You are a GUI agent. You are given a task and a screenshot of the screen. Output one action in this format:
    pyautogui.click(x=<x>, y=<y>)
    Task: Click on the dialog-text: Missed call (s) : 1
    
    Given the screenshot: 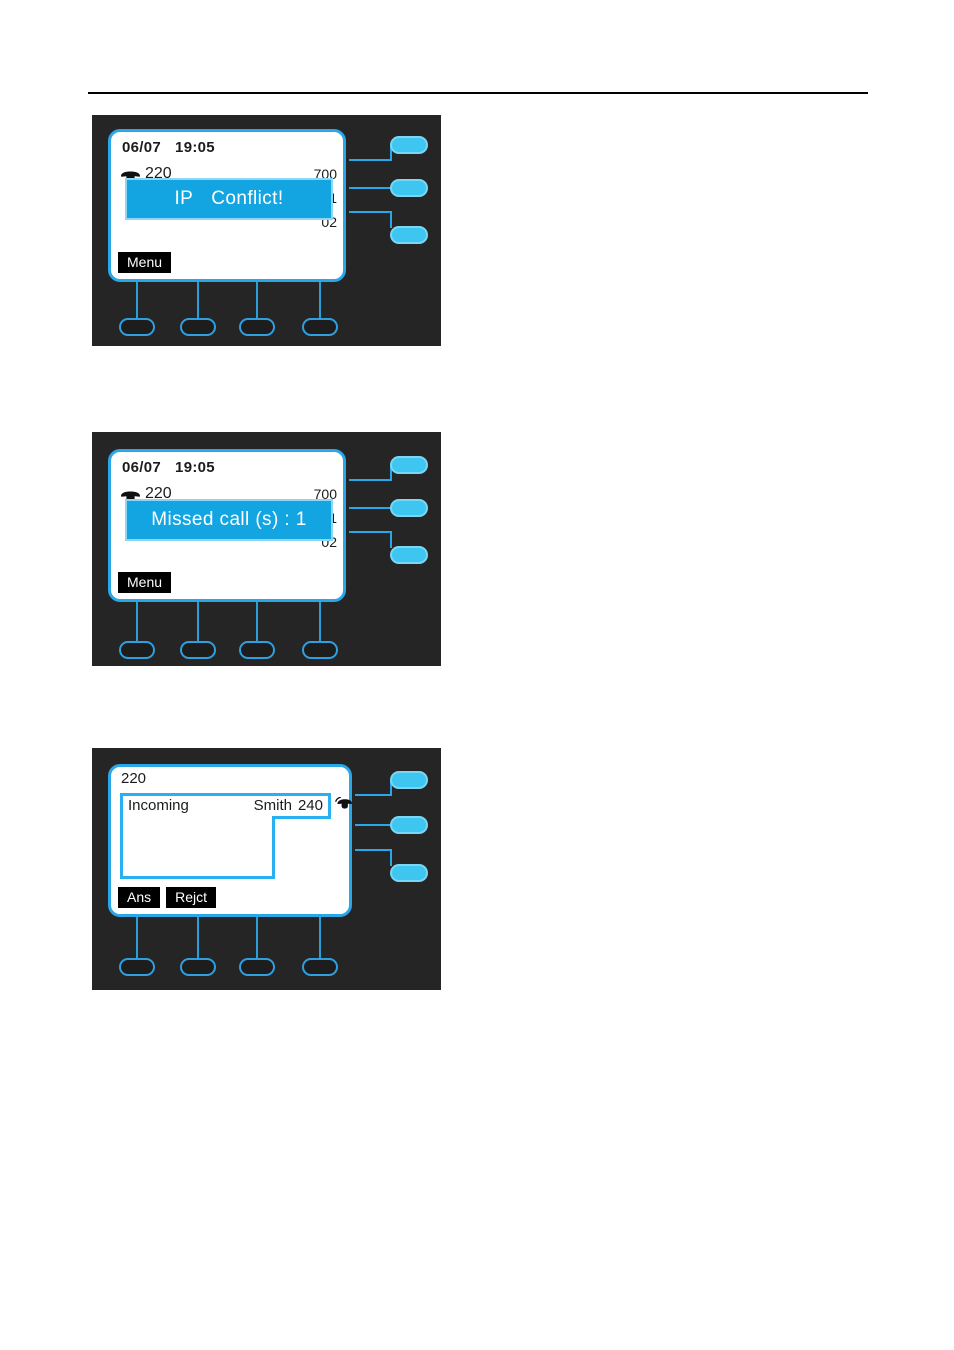 What is the action you would take?
    pyautogui.click(x=229, y=519)
    